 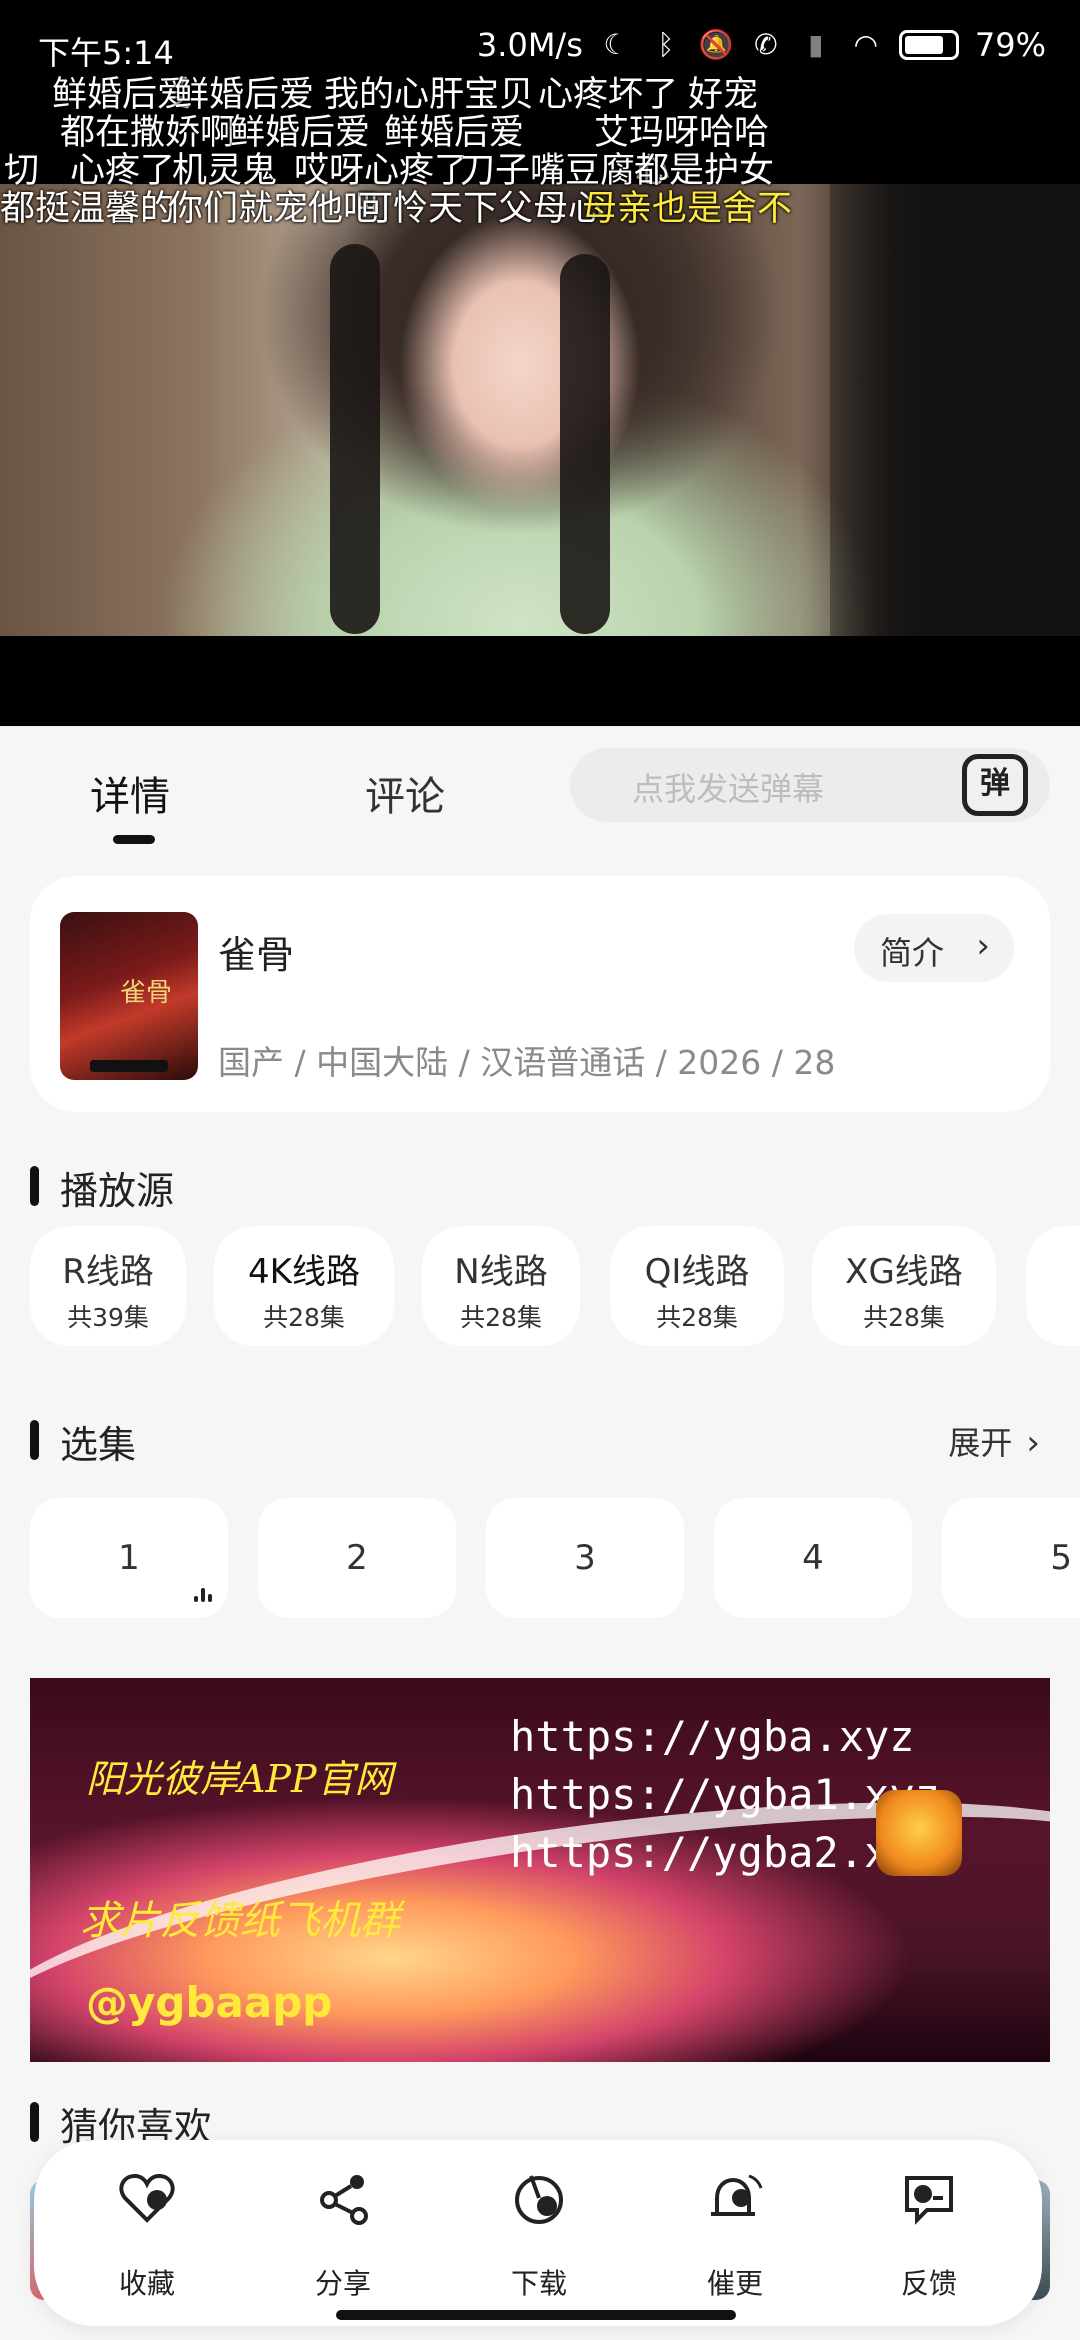 What do you see at coordinates (343, 2235) in the screenshot?
I see `share-button: 分享` at bounding box center [343, 2235].